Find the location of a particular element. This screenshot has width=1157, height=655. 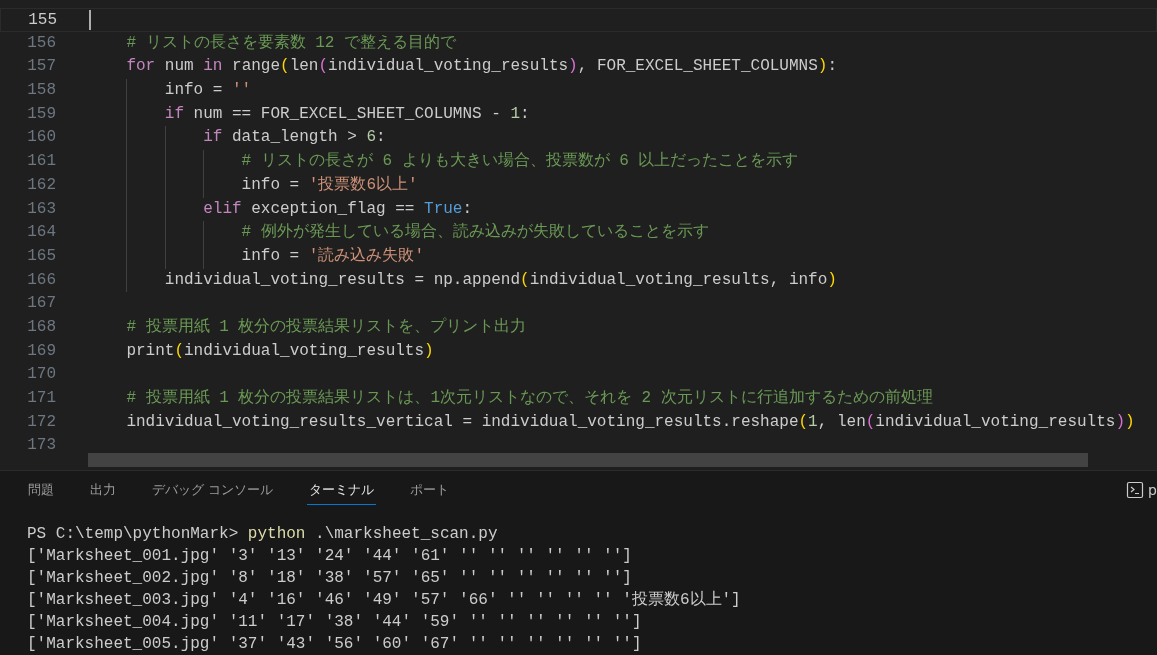

line-number: 172 is located at coordinates (41, 422).